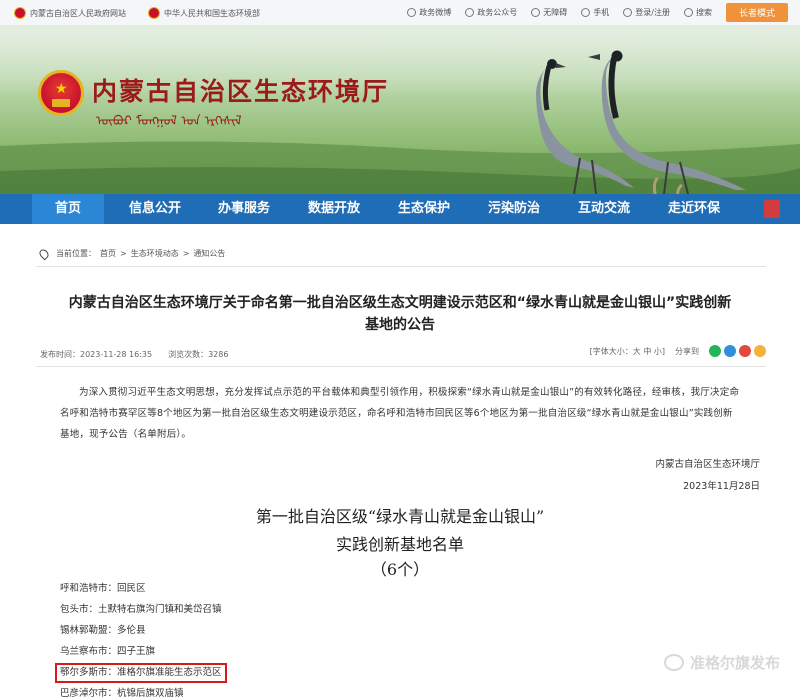  Describe the element at coordinates (400, 569) in the screenshot. I see `list-count: （6个）` at that location.